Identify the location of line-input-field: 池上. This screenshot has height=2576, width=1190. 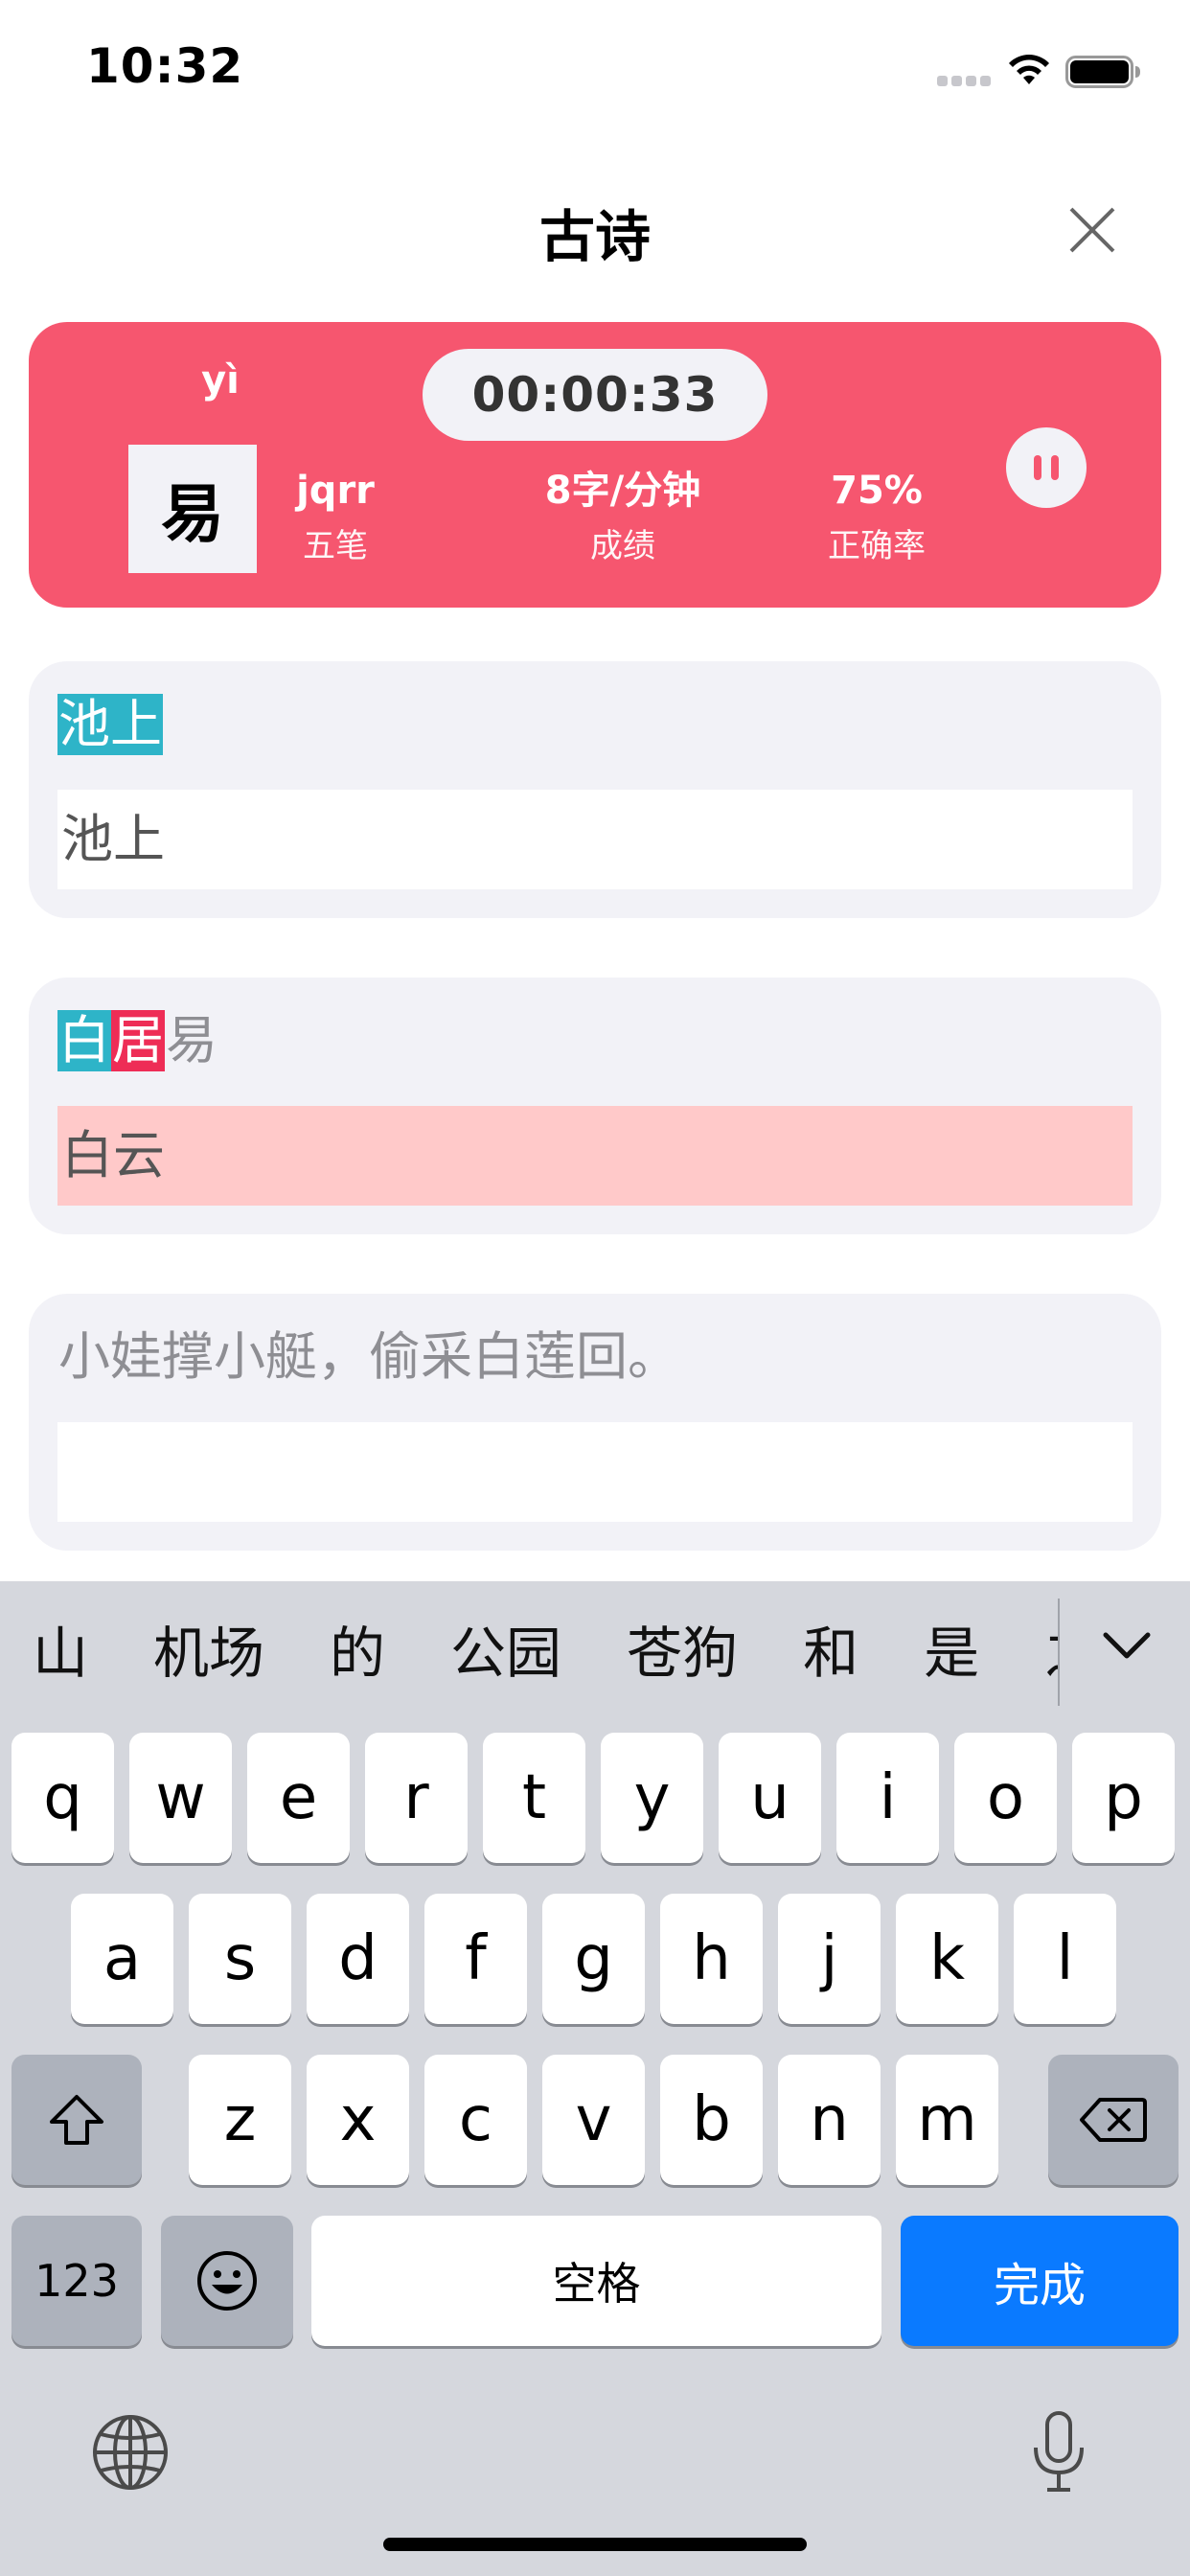
(595, 839).